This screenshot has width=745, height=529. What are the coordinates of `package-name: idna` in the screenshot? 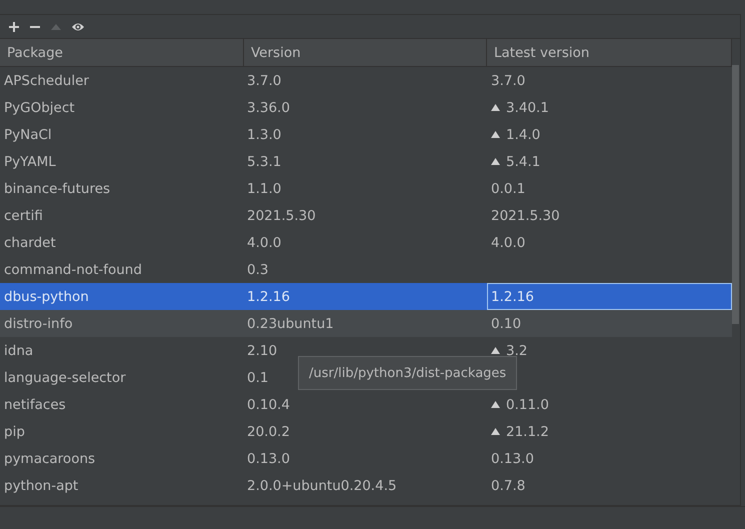 It's located at (19, 350).